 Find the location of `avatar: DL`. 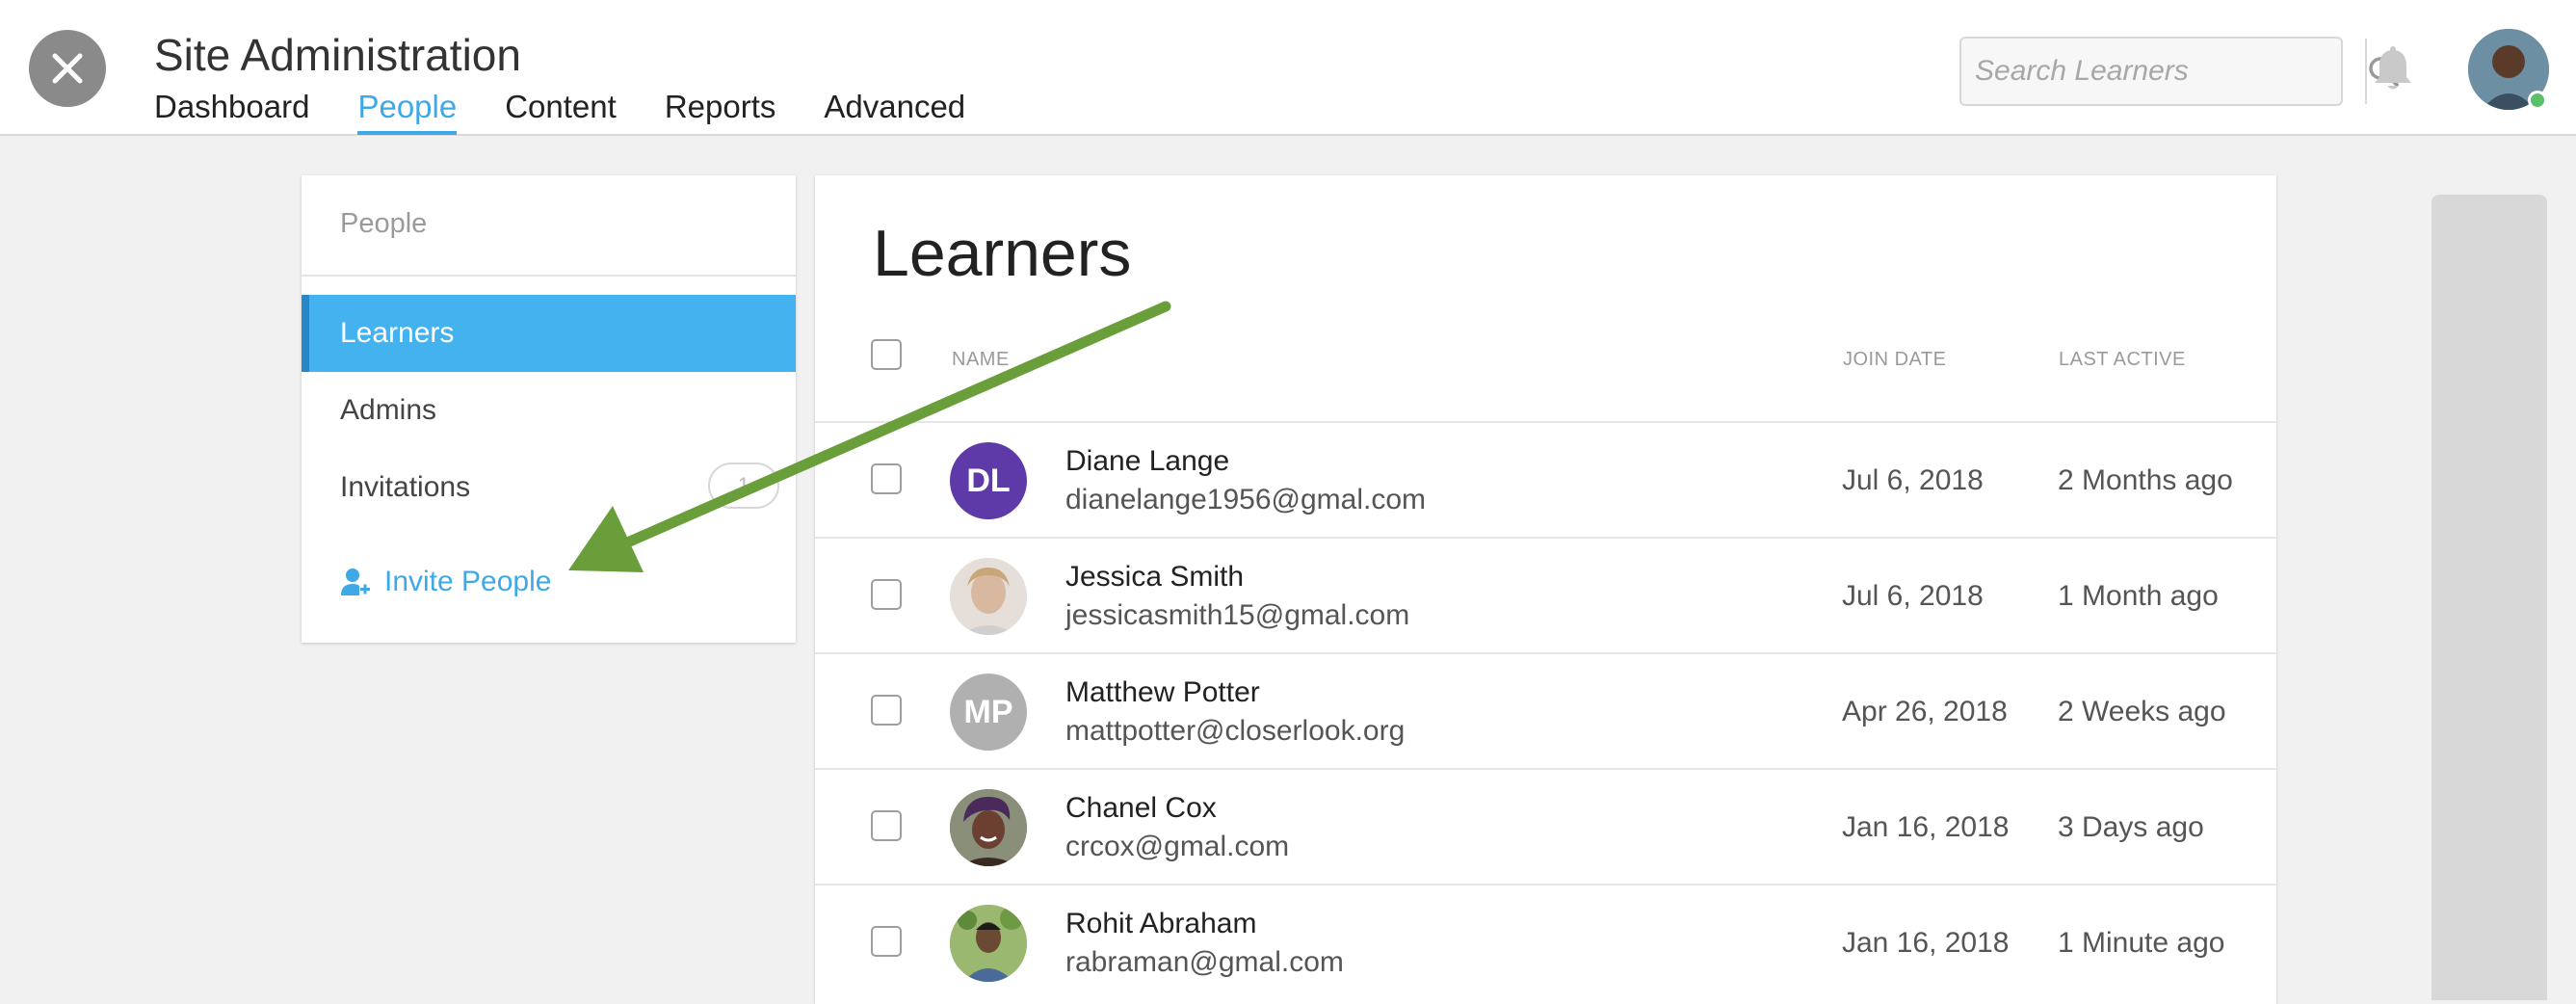

avatar: DL is located at coordinates (989, 480).